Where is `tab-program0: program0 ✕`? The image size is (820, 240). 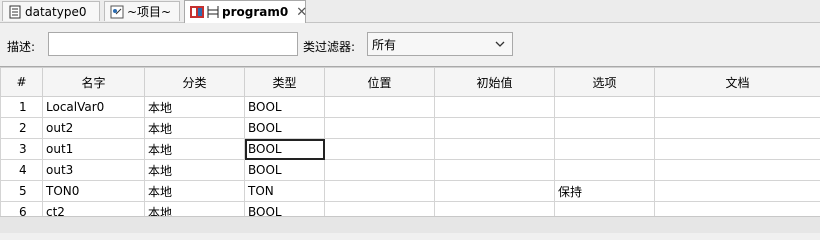 tab-program0: program0 ✕ is located at coordinates (245, 11).